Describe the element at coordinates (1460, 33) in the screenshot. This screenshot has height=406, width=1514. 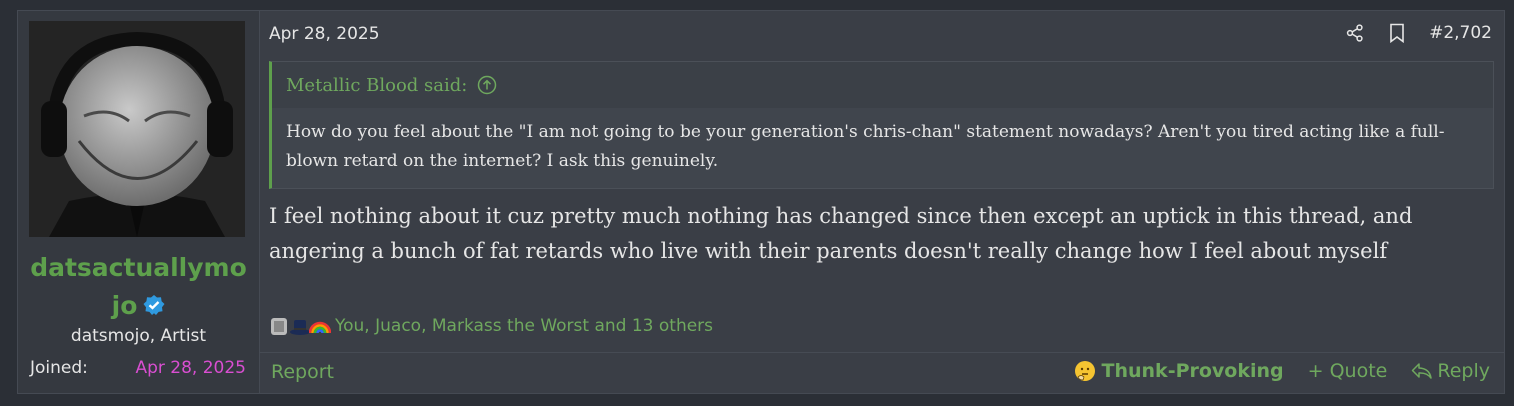
I see `post-number: #2,702` at that location.